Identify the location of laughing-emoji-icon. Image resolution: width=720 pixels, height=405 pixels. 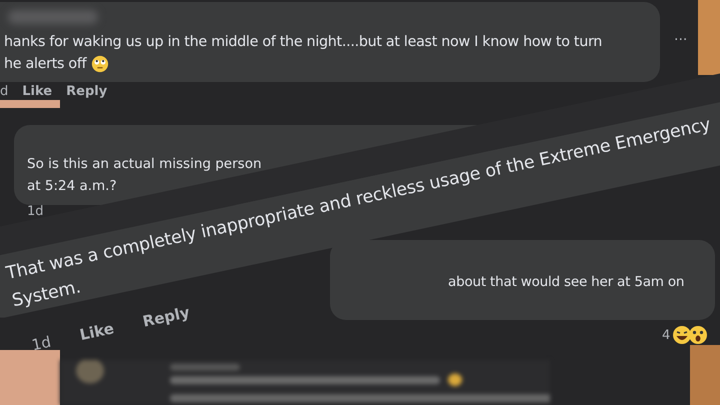
(682, 335).